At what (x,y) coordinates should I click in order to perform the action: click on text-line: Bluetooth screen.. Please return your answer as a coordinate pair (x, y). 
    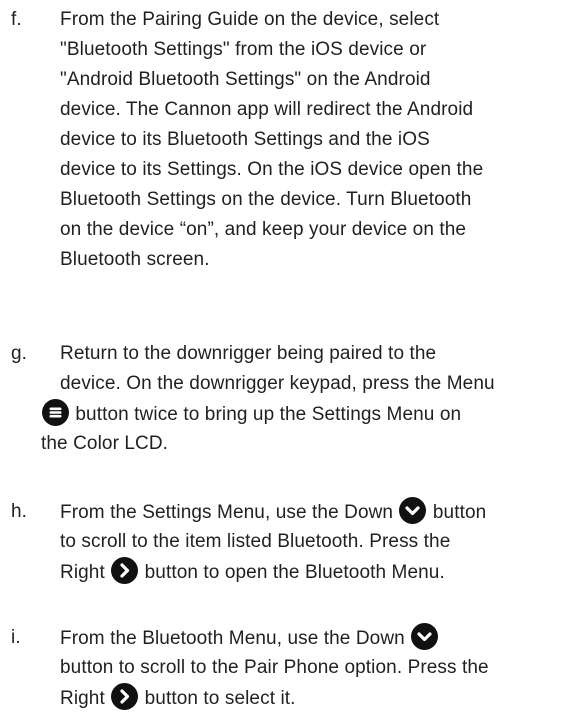
    Looking at the image, I should click on (135, 259).